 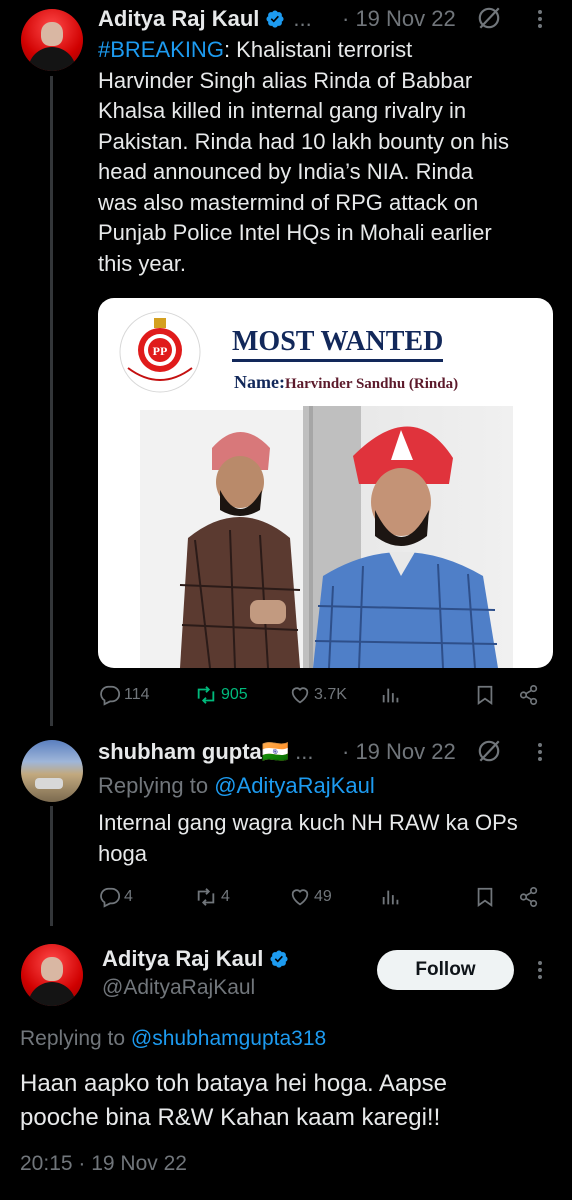 I want to click on replying-to: Replying to @AdityaRajKaul, so click(x=236, y=786).